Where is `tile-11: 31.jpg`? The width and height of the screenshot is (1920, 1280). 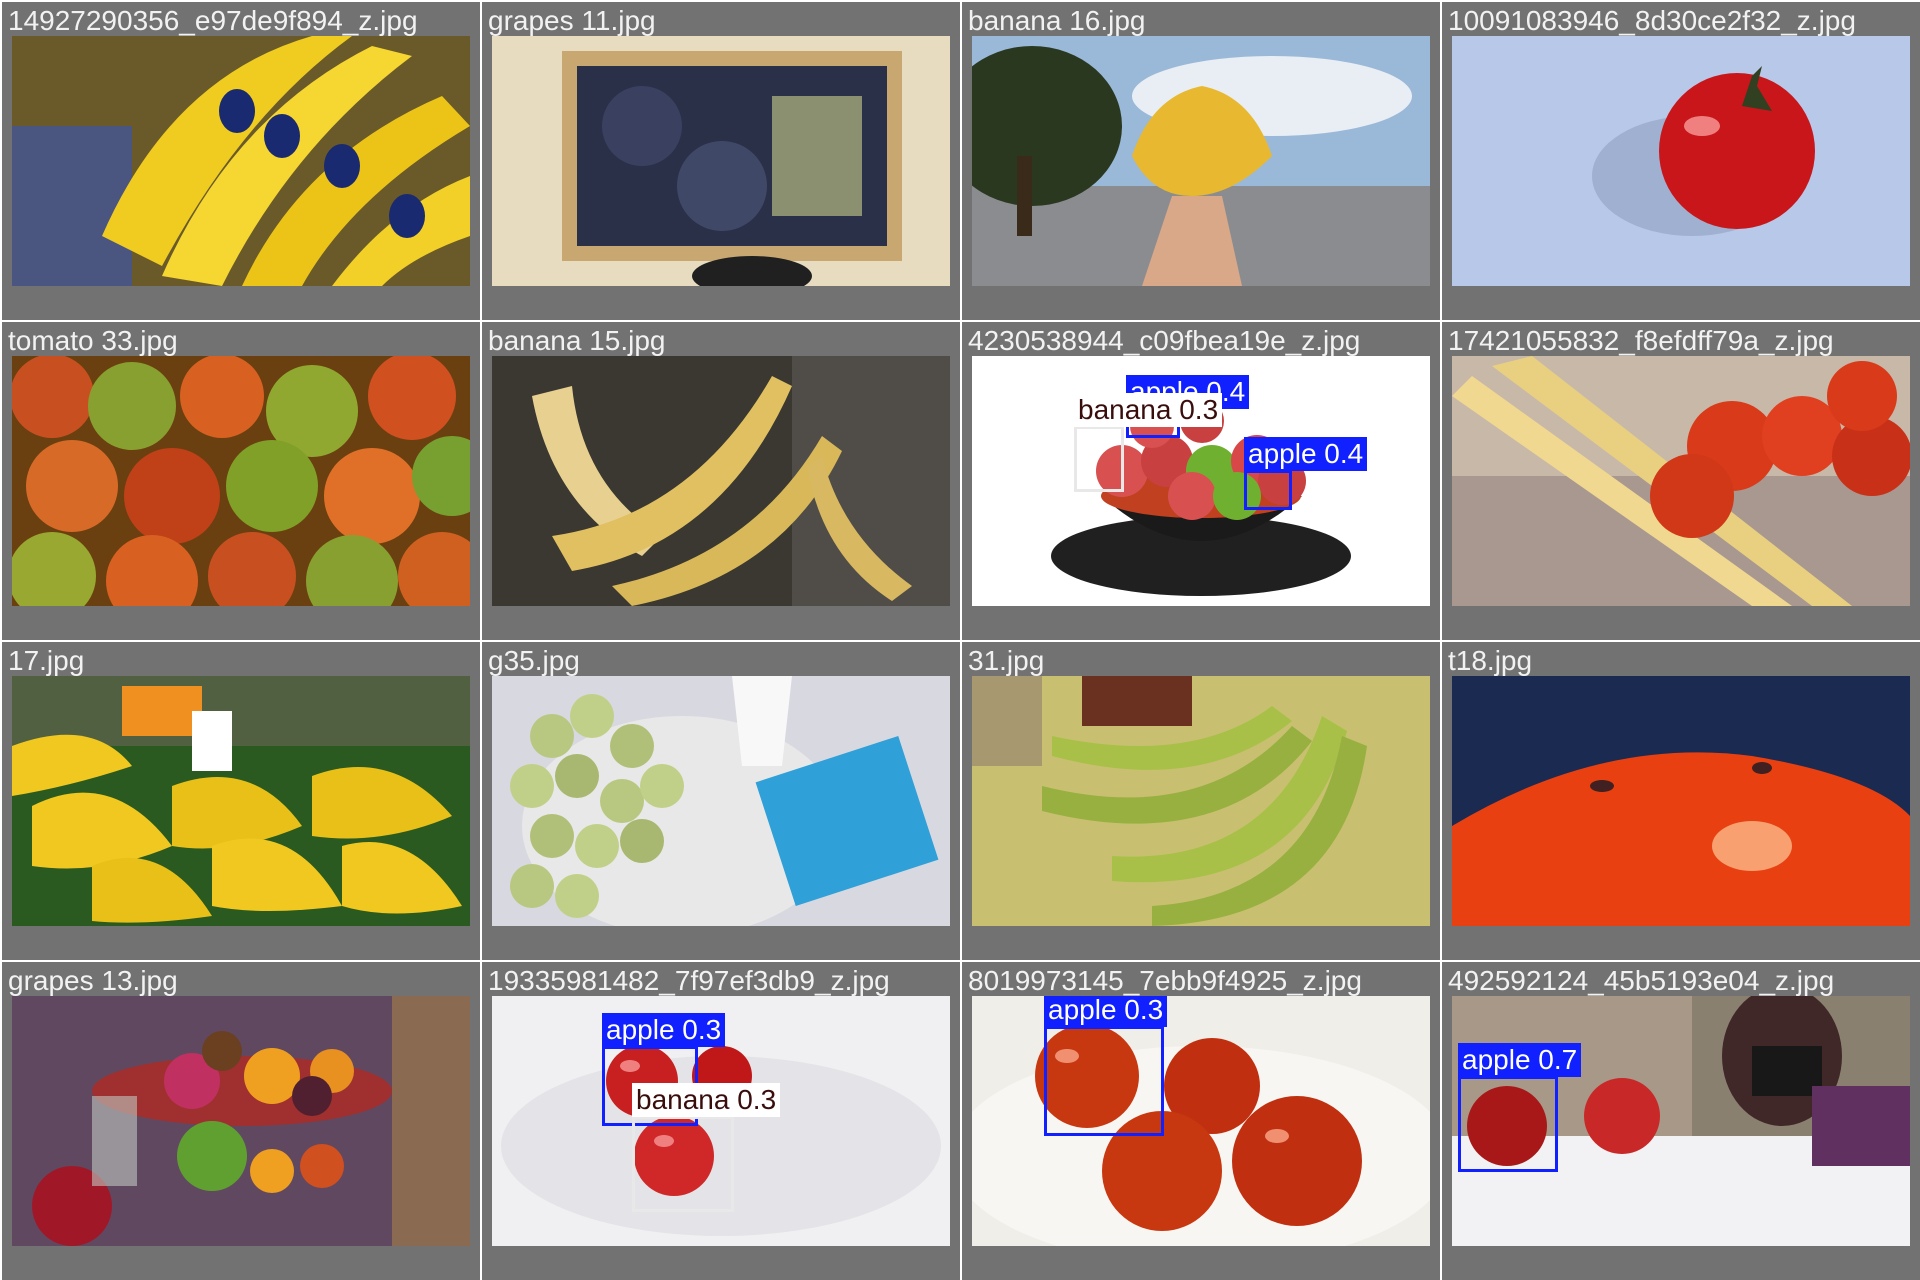 tile-11: 31.jpg is located at coordinates (1201, 801).